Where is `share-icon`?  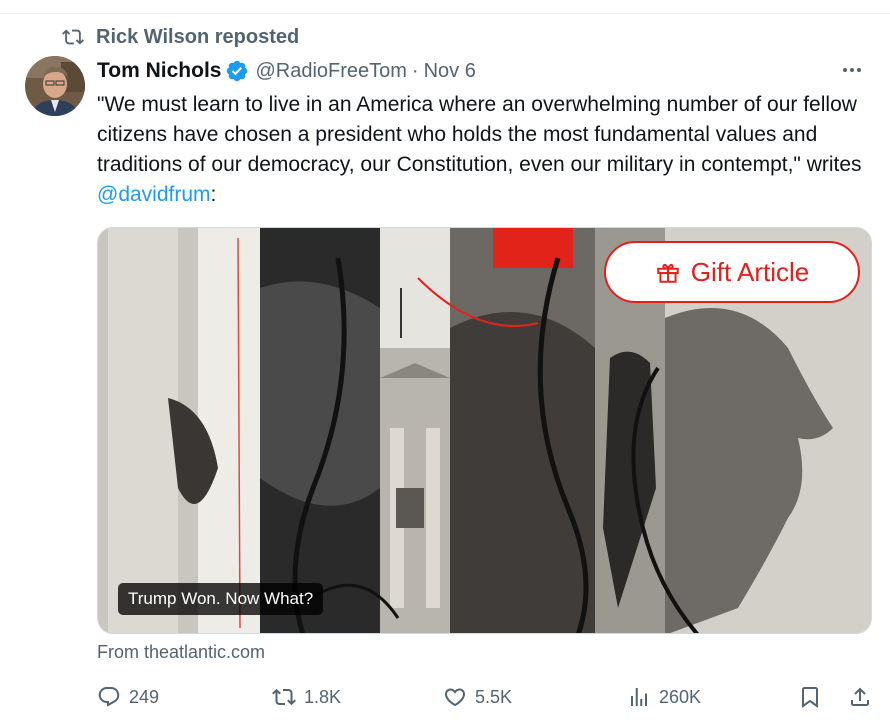 share-icon is located at coordinates (860, 696).